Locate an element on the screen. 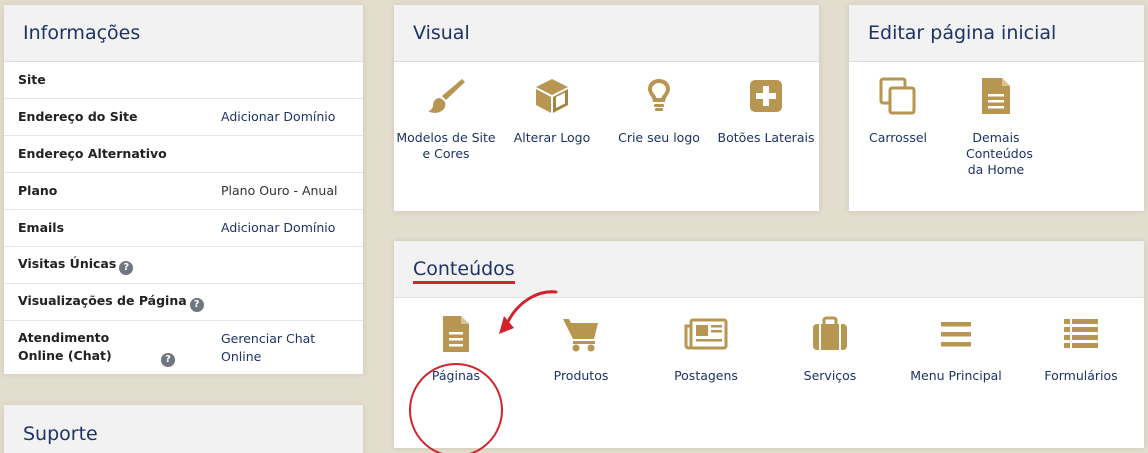  tile-label: Produtos is located at coordinates (581, 375).